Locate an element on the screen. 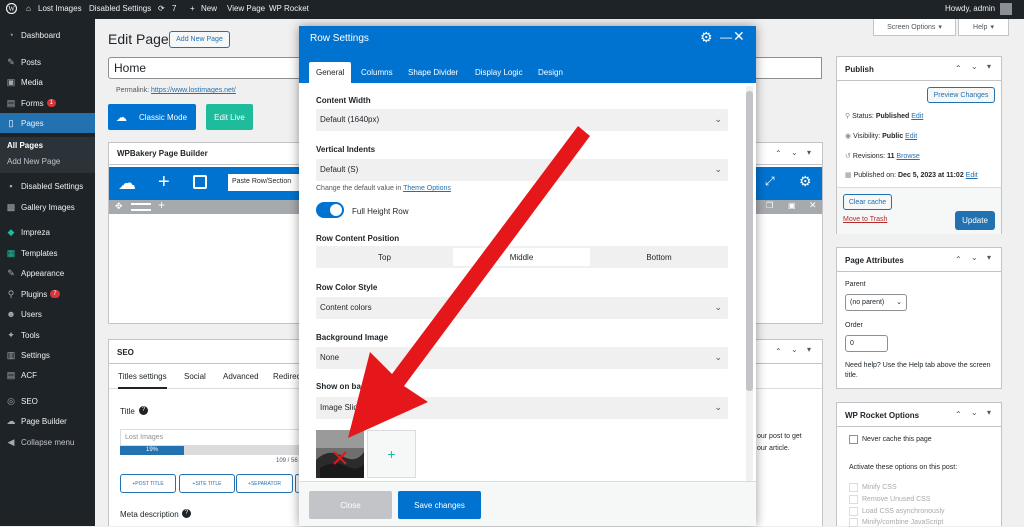  never-cache-checkbox is located at coordinates (853, 439).